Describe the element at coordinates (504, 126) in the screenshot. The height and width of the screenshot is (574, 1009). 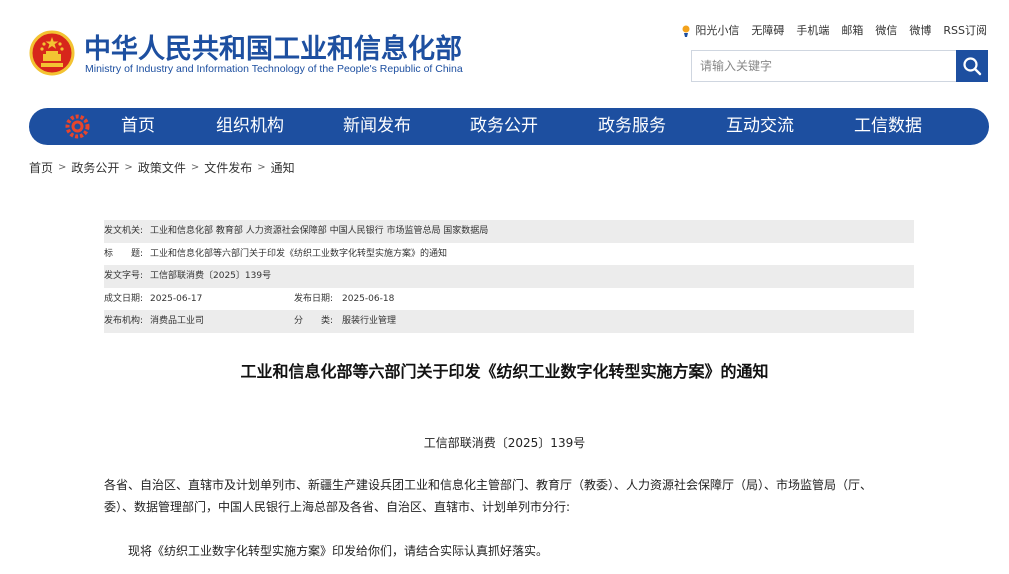
I see `nav-gov-affairs: 政务公开` at that location.